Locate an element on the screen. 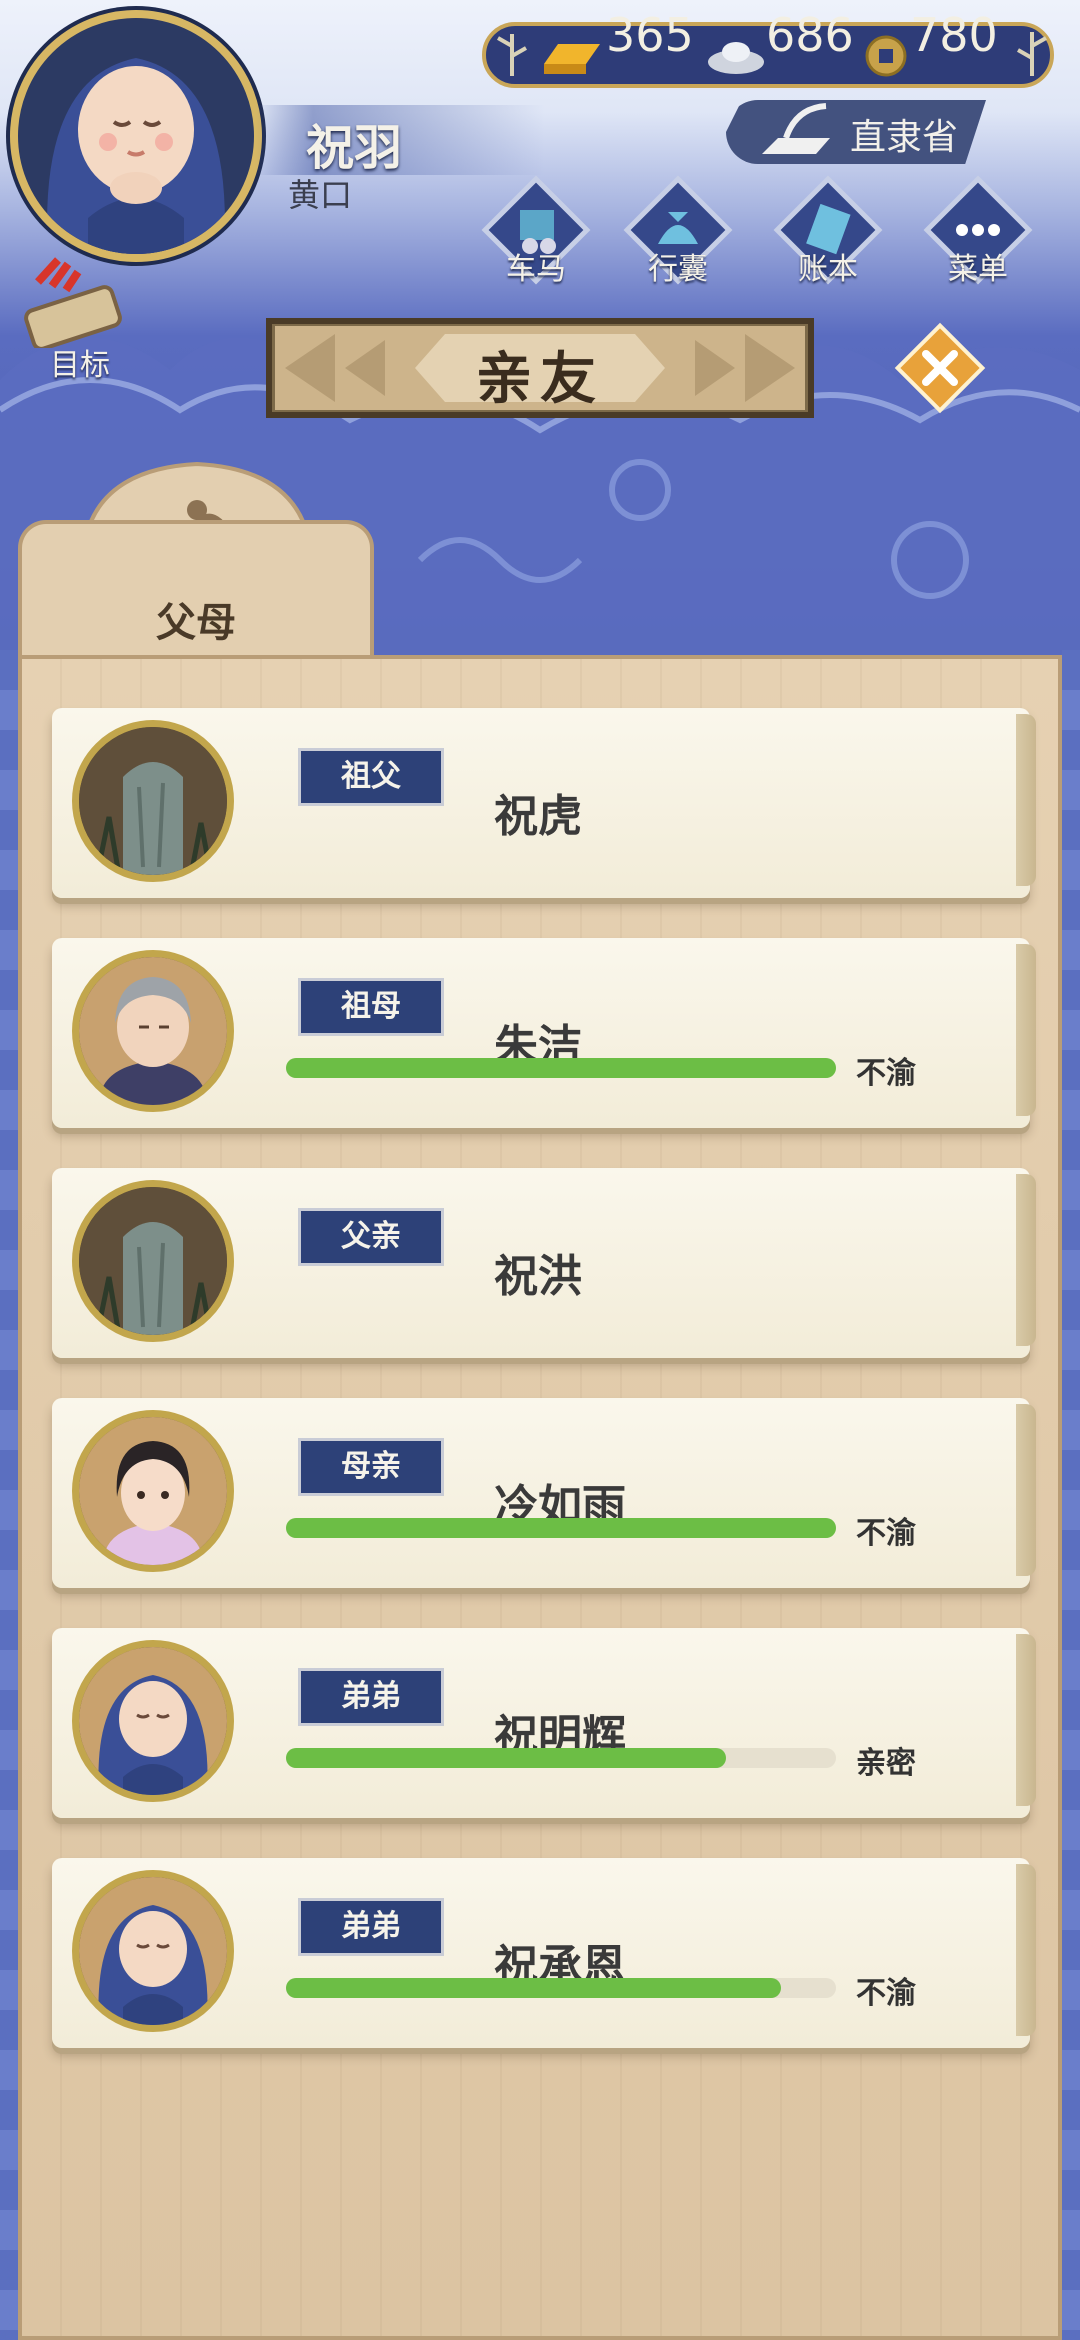  page-title: 亲友 is located at coordinates (540, 379).